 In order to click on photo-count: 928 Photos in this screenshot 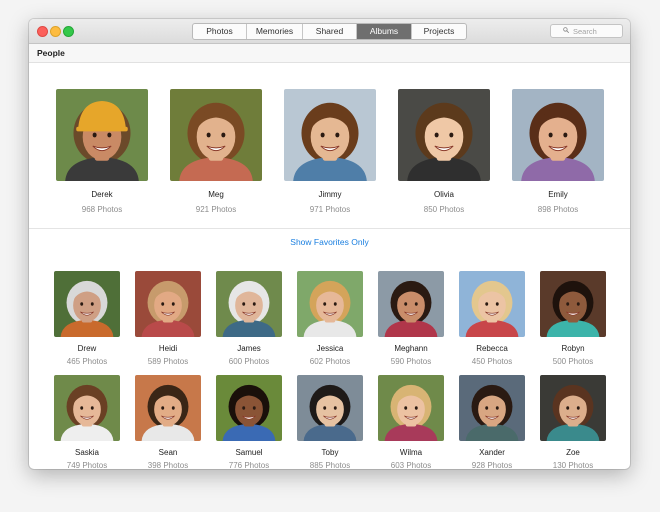, I will do `click(492, 465)`.